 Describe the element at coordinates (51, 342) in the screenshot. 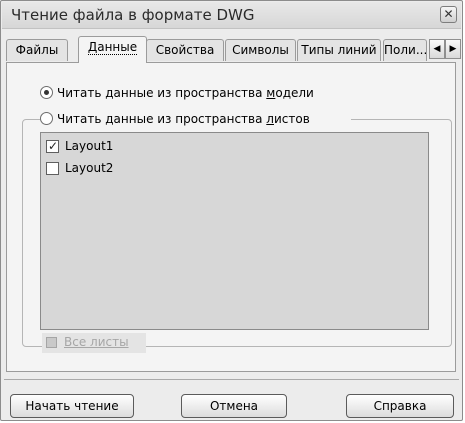

I see `checkbox-disabled` at that location.